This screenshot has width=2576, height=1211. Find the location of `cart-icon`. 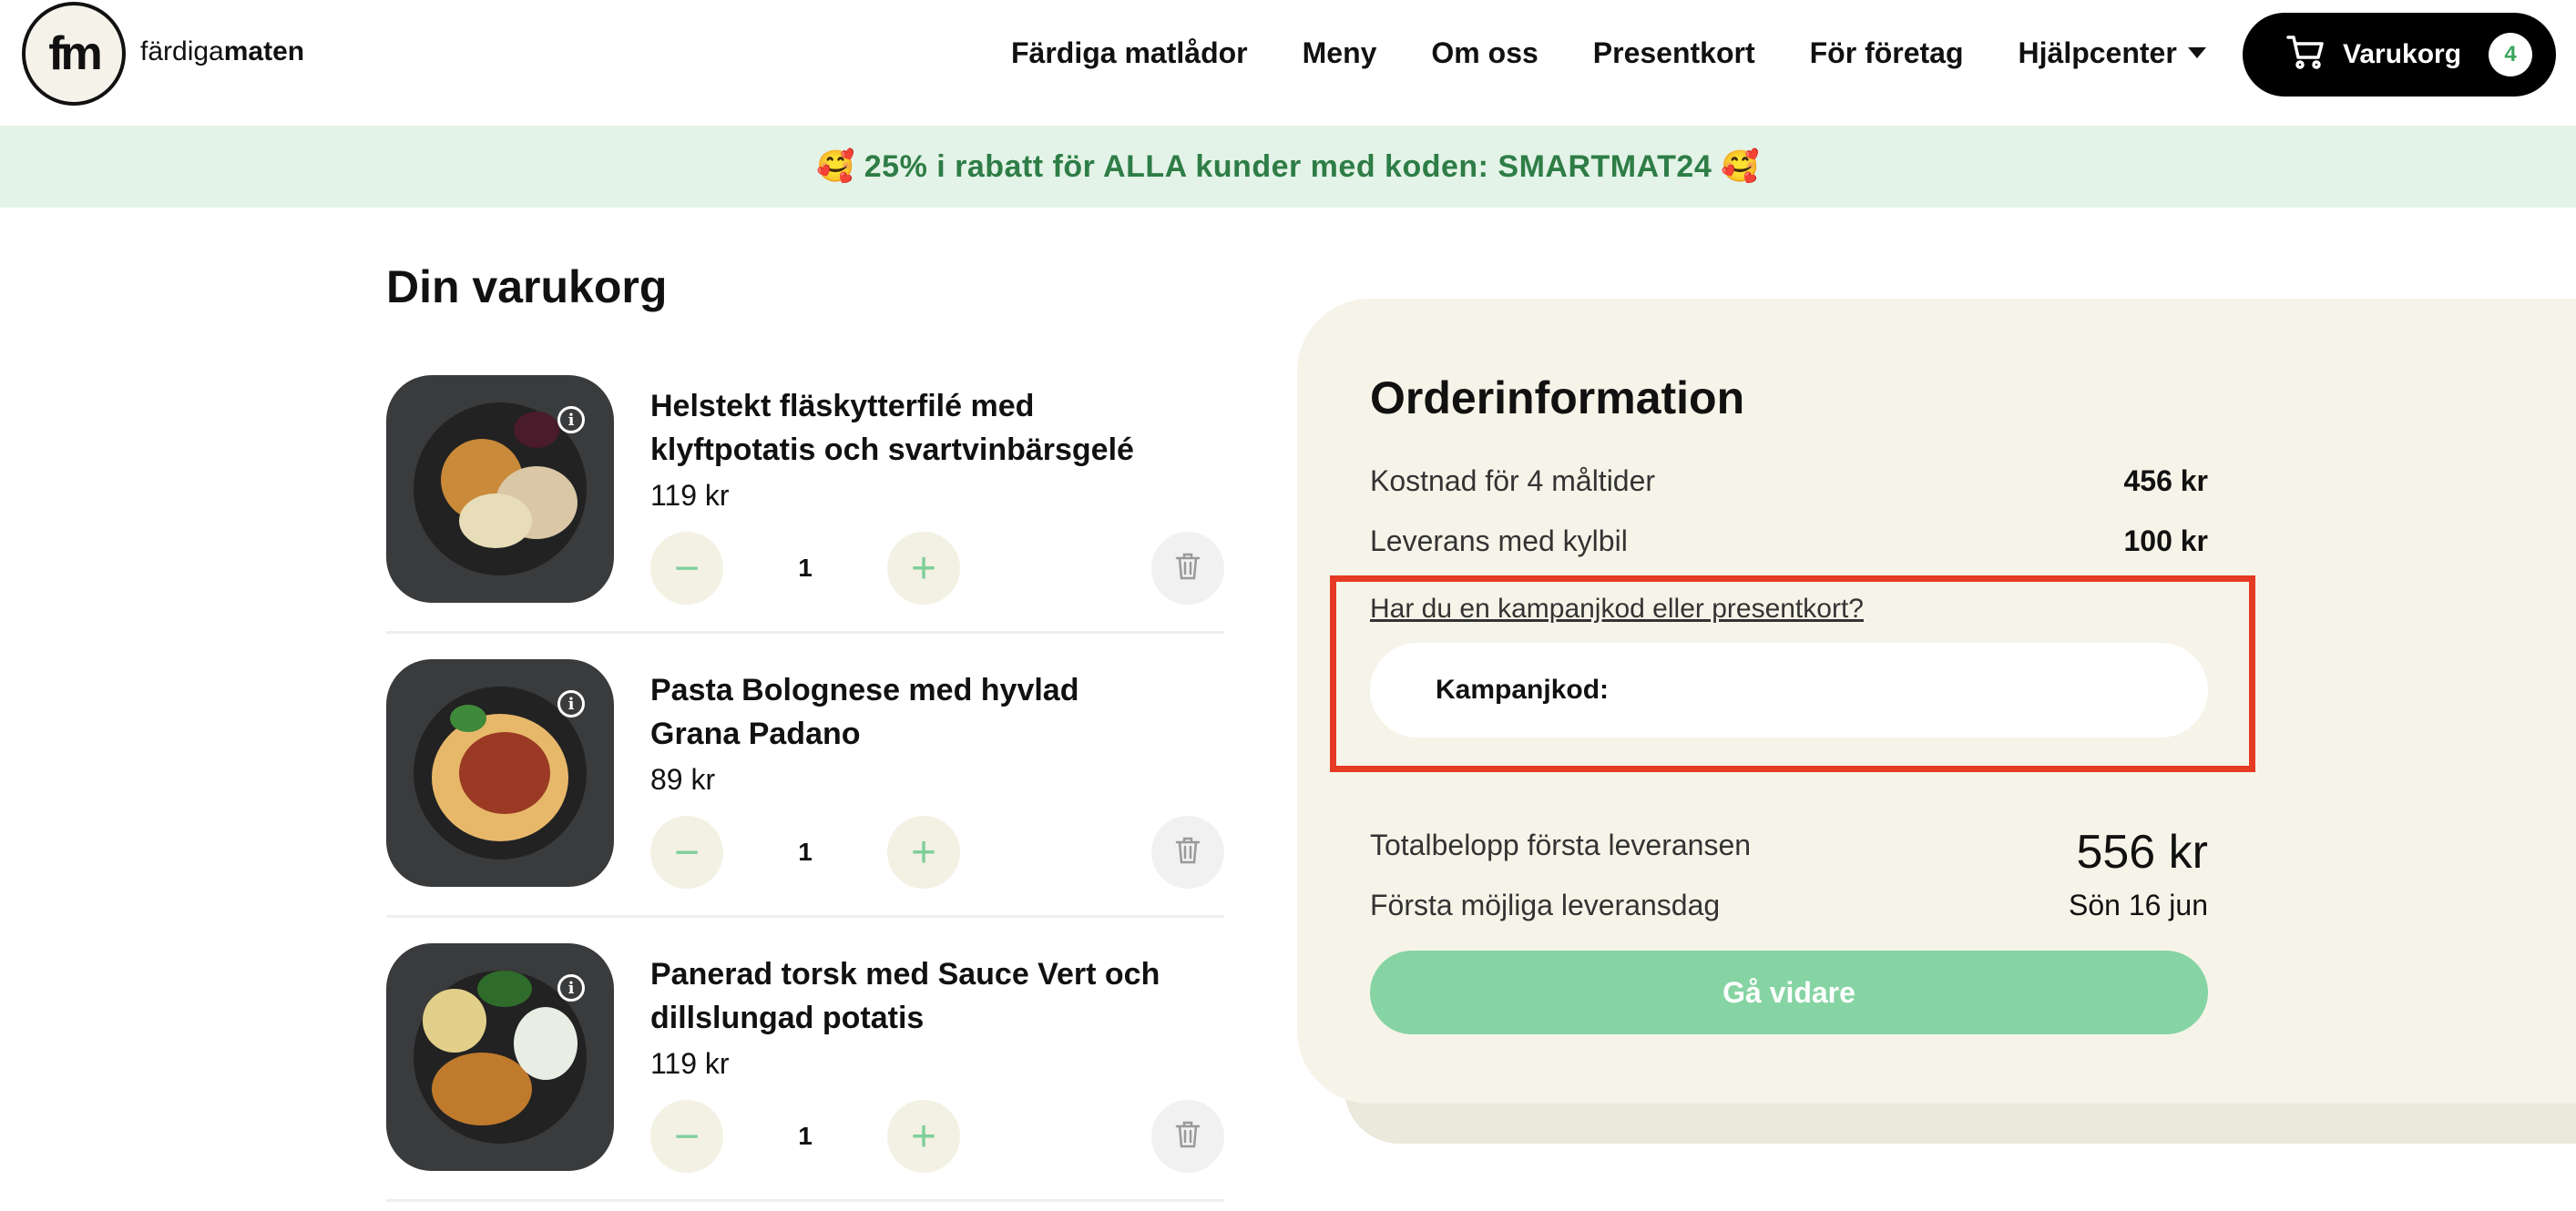

cart-icon is located at coordinates (2305, 56).